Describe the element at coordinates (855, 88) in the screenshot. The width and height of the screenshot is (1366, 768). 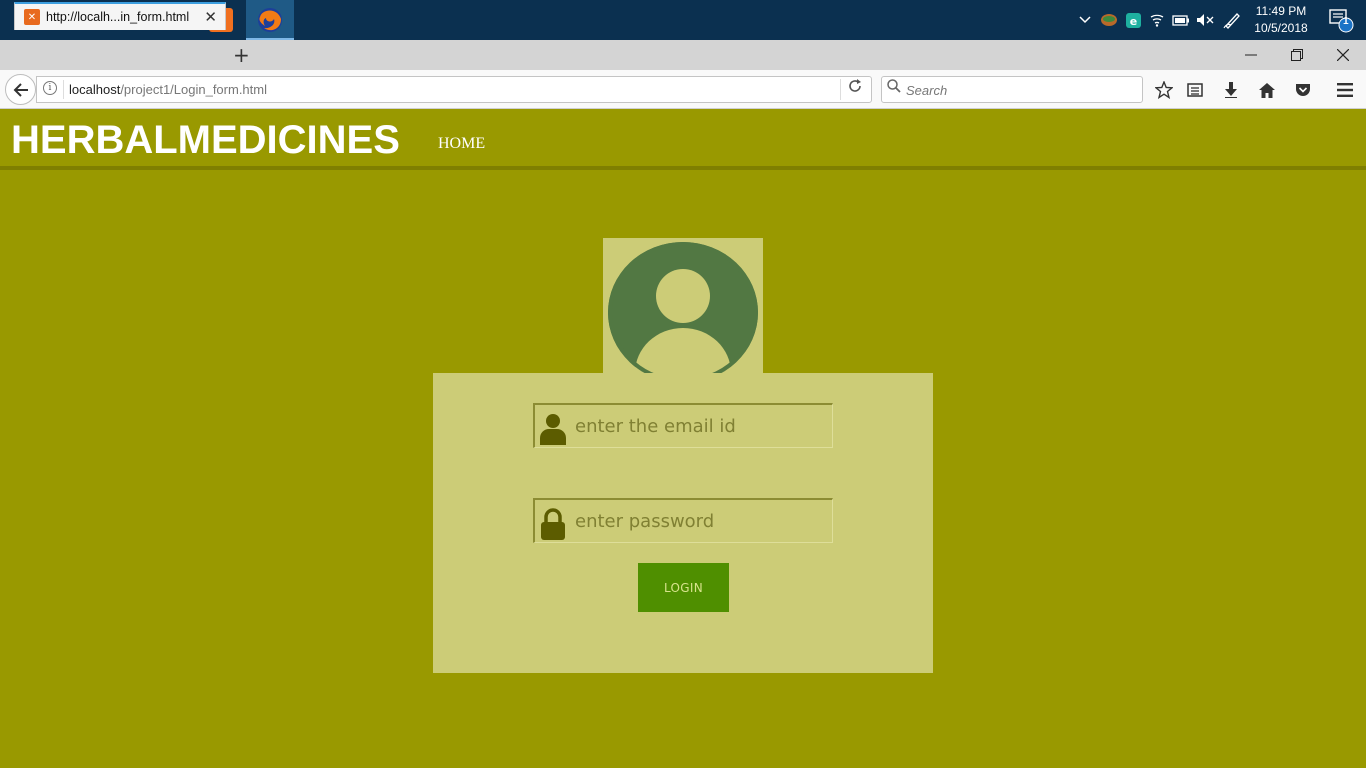
I see `reload-icon` at that location.